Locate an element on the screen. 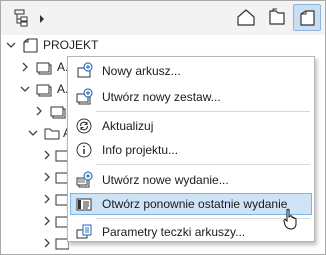  sheet-book-button is located at coordinates (307, 17).